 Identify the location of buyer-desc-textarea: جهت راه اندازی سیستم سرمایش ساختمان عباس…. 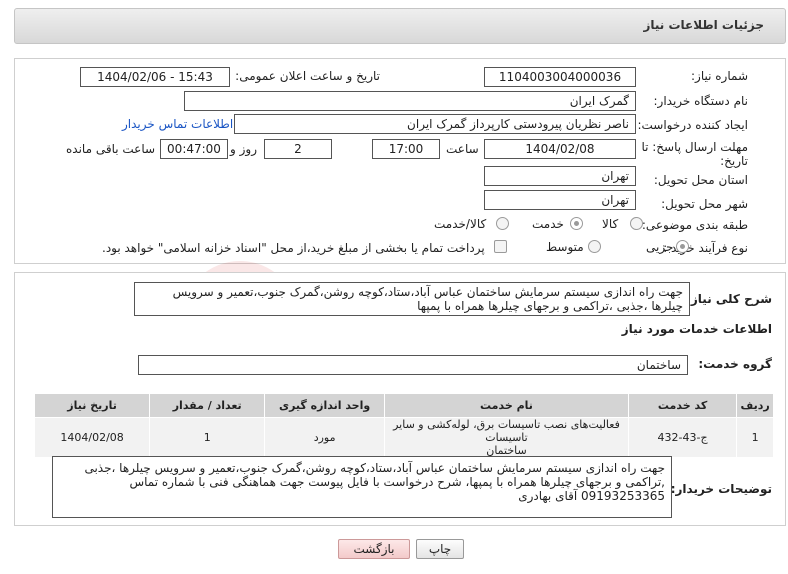
(362, 487).